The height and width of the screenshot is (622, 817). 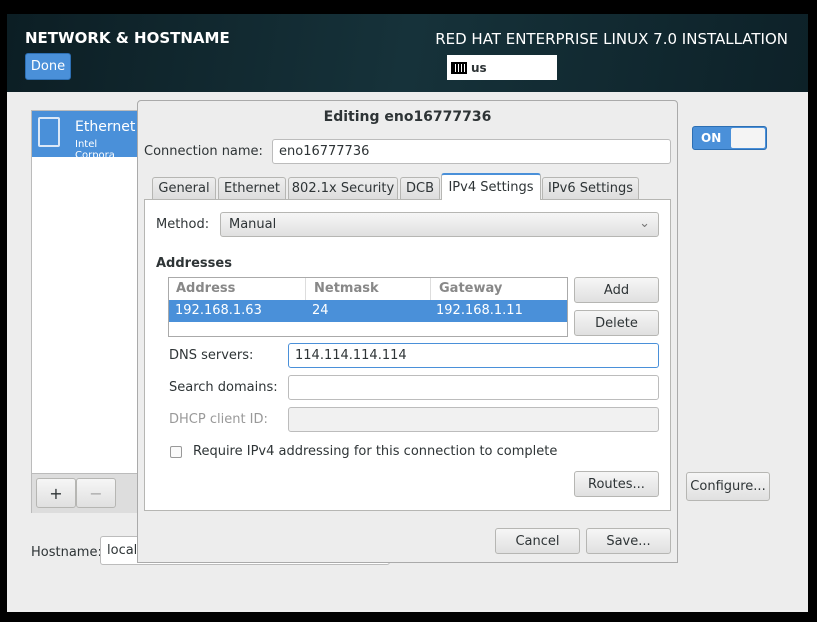 I want to click on column-gateway: Gateway, so click(x=466, y=289).